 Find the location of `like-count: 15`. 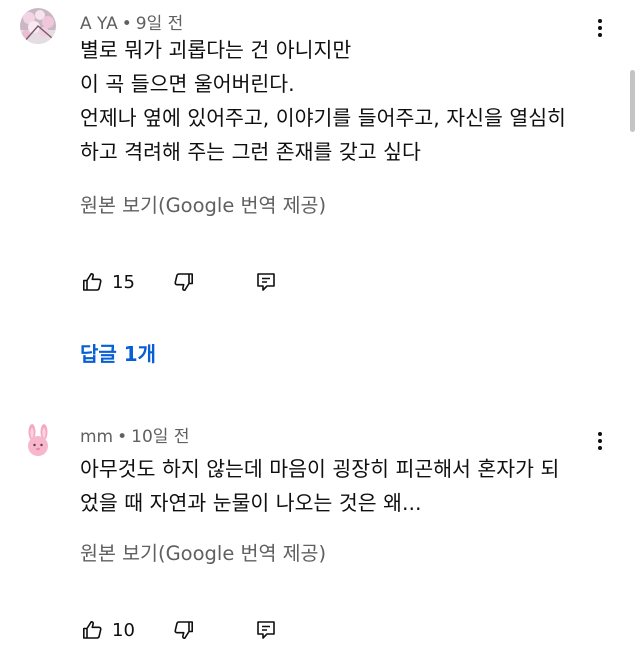

like-count: 15 is located at coordinates (123, 282).